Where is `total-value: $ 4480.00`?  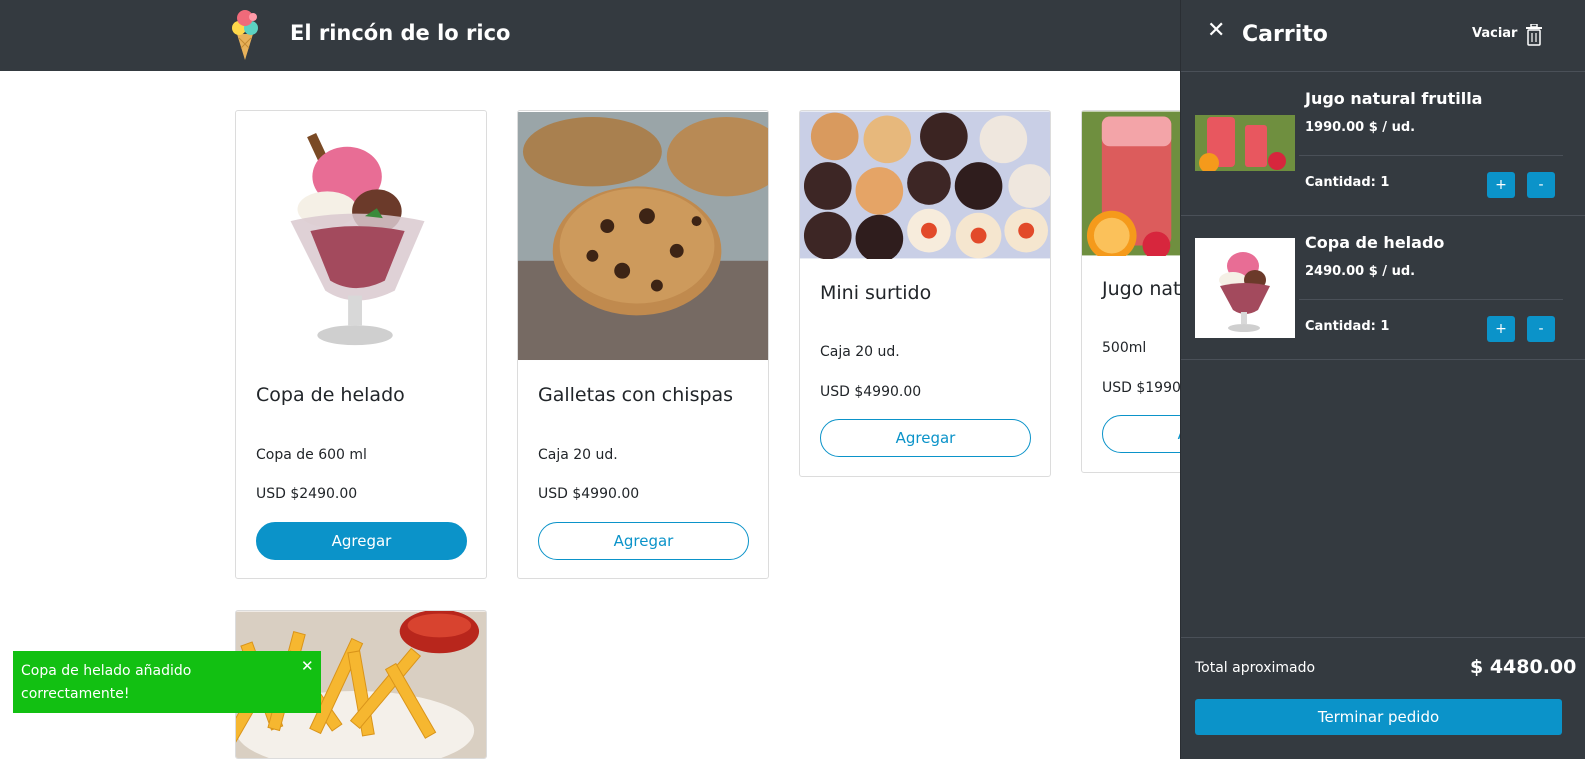 total-value: $ 4480.00 is located at coordinates (1523, 667).